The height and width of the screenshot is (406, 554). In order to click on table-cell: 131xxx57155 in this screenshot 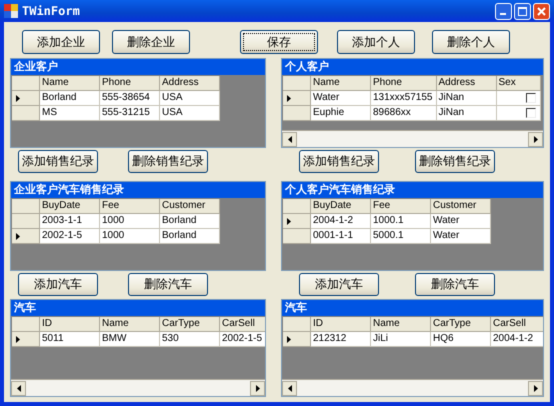, I will do `click(403, 98)`.